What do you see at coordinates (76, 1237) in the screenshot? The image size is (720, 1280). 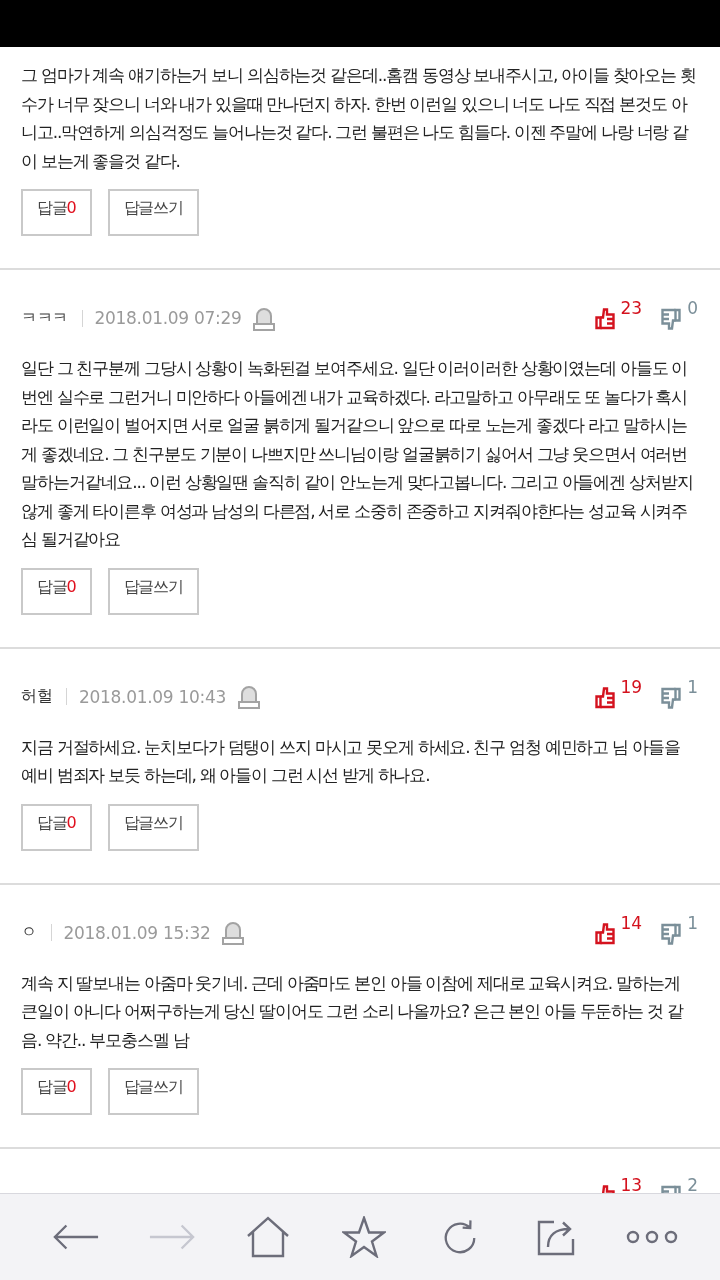 I see `arrow-left-icon` at bounding box center [76, 1237].